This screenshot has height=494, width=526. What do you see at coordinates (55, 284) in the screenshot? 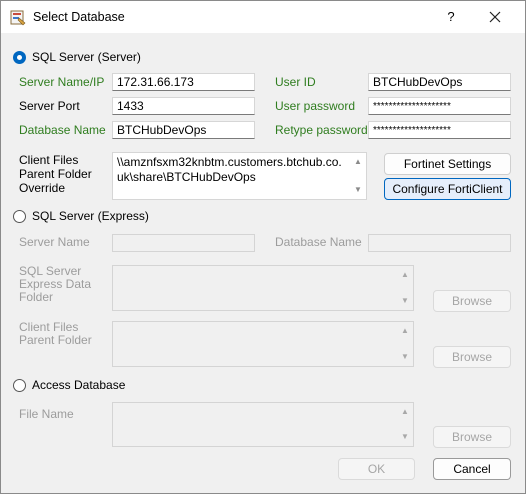
I see `express-data-folder-label: SQL Server Express Data Folder` at bounding box center [55, 284].